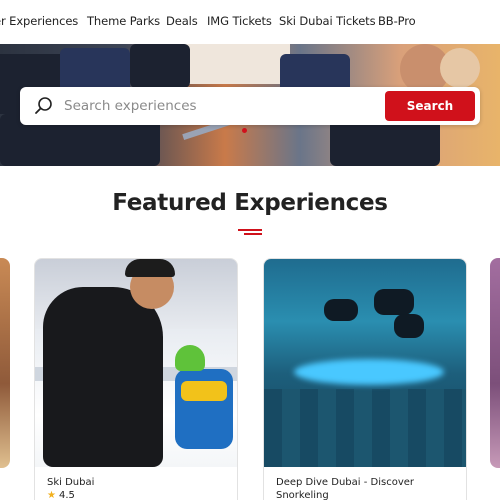 This screenshot has height=500, width=500. What do you see at coordinates (43, 105) in the screenshot?
I see `search-icon` at bounding box center [43, 105].